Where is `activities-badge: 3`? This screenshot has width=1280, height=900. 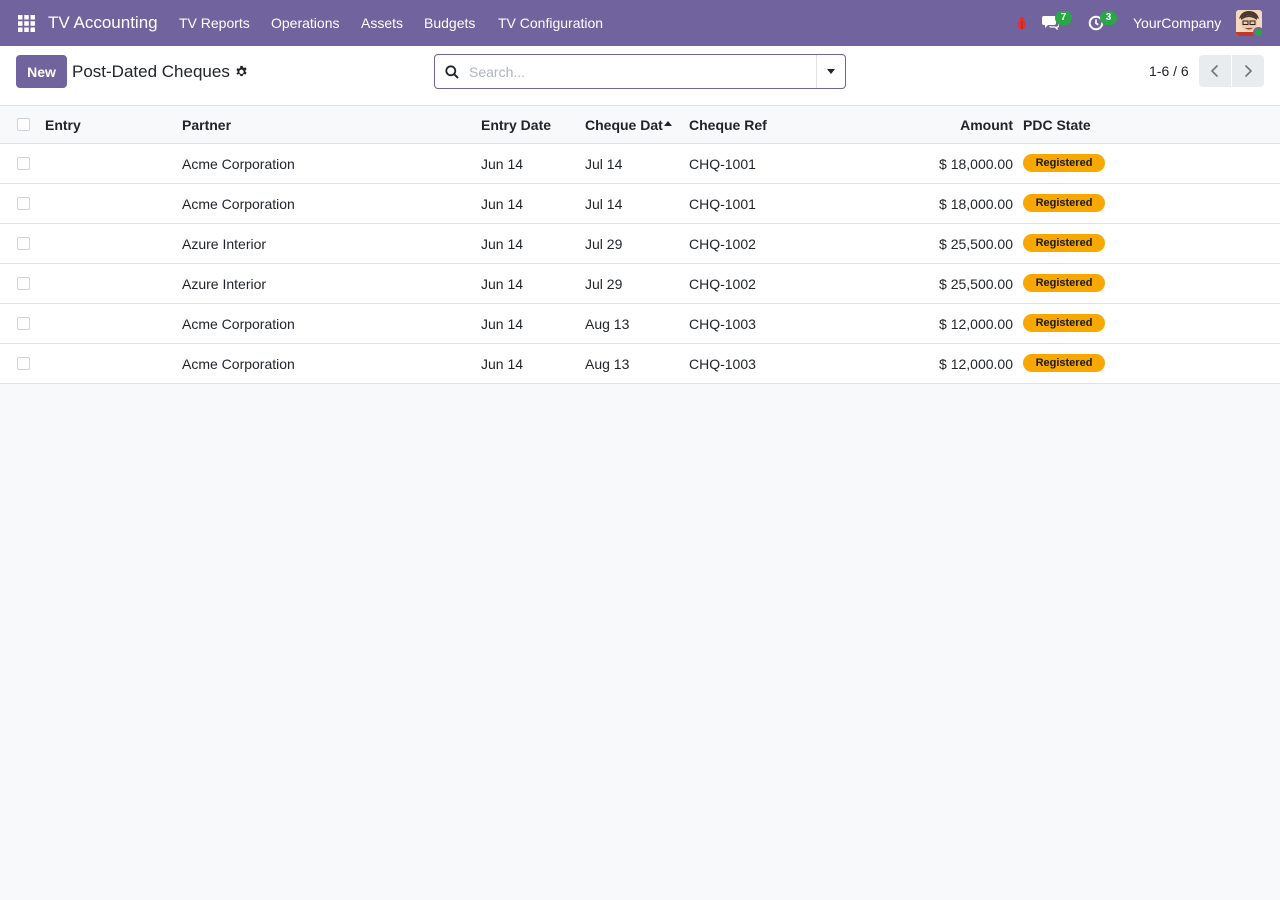 activities-badge: 3 is located at coordinates (1108, 18).